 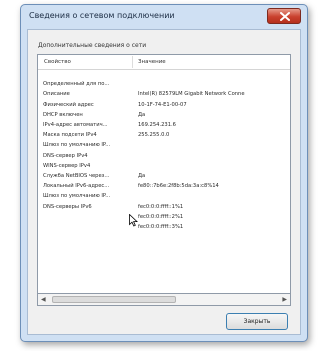 I want to click on value-cell: 10-1F-74-E1-00-07, so click(x=162, y=104).